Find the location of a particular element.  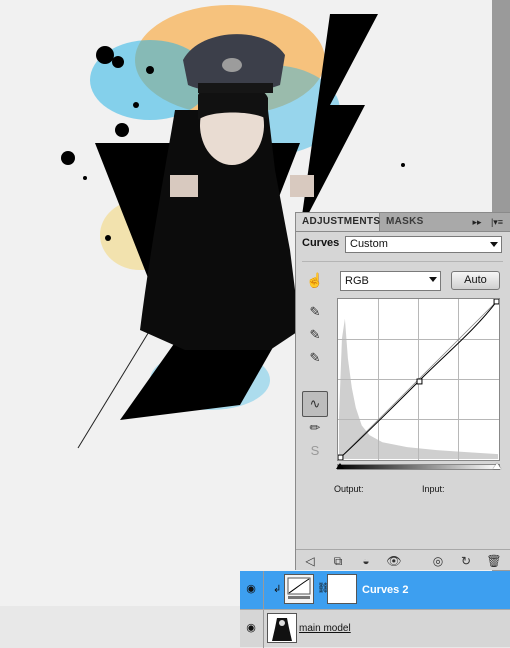

curve-point-tool-icon: ∿ is located at coordinates (315, 404).